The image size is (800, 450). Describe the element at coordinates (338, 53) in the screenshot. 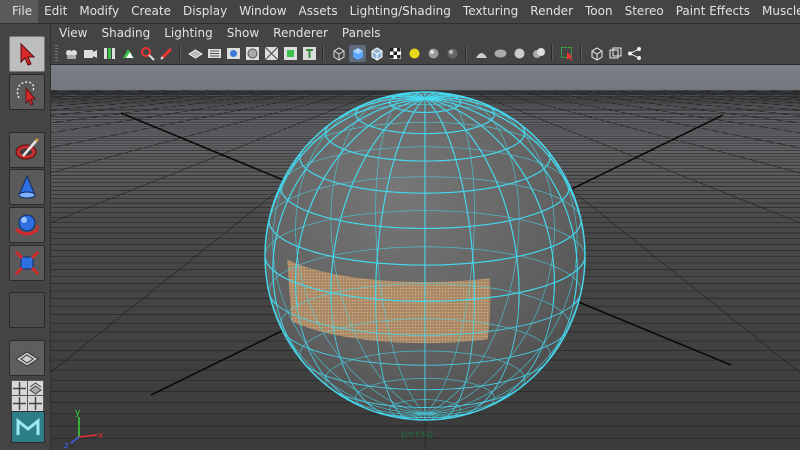

I see `wireframe-icon` at that location.